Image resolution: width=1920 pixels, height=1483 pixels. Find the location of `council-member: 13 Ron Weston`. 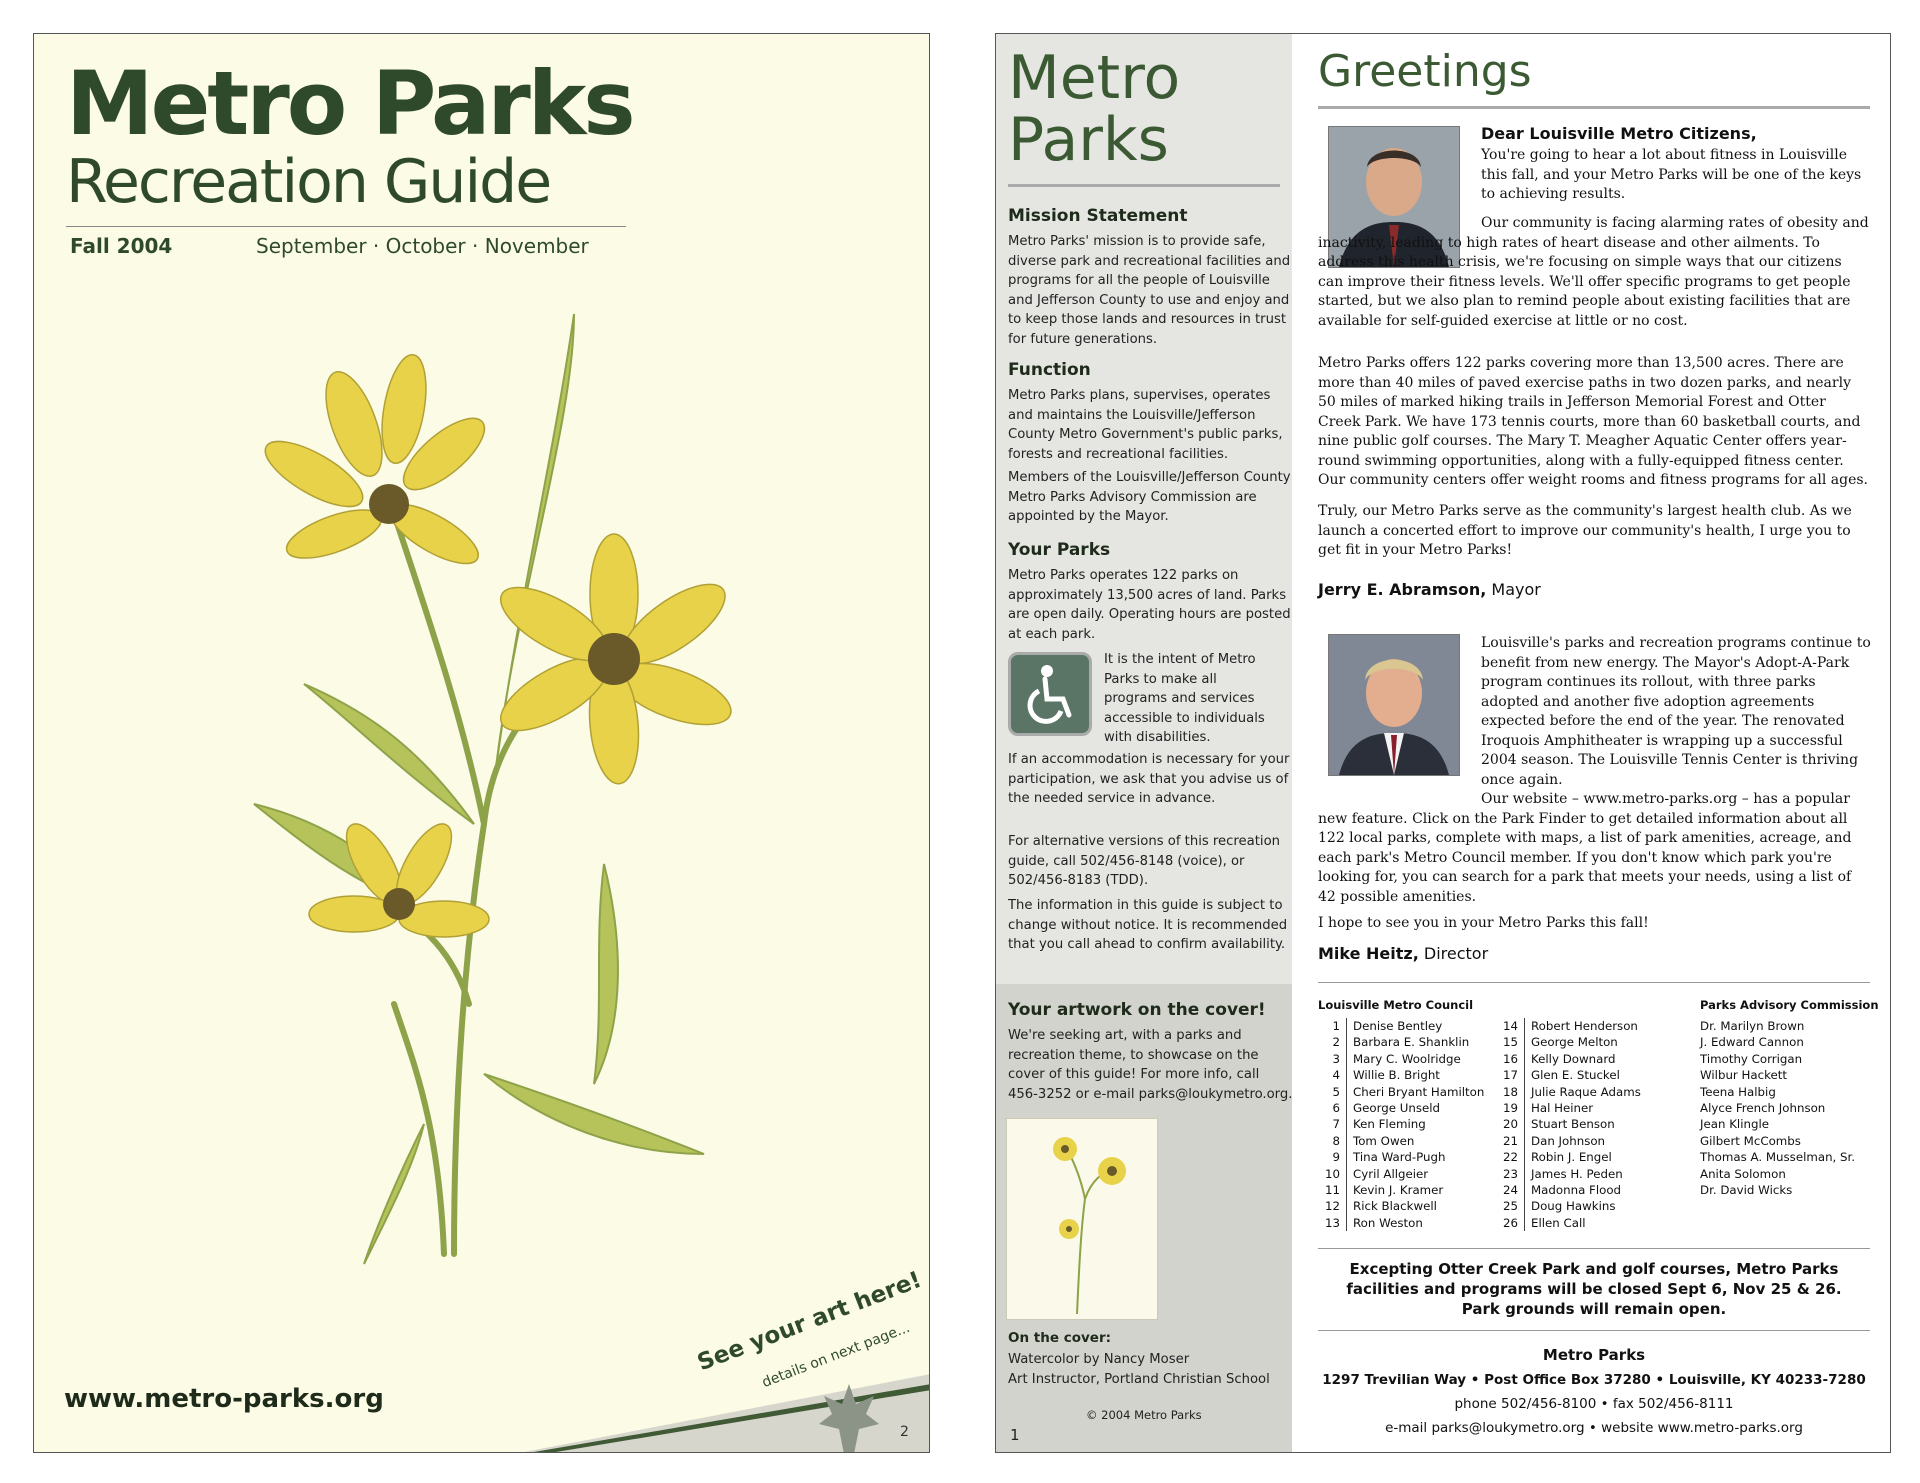

council-member: 13 Ron Weston is located at coordinates (1401, 1223).